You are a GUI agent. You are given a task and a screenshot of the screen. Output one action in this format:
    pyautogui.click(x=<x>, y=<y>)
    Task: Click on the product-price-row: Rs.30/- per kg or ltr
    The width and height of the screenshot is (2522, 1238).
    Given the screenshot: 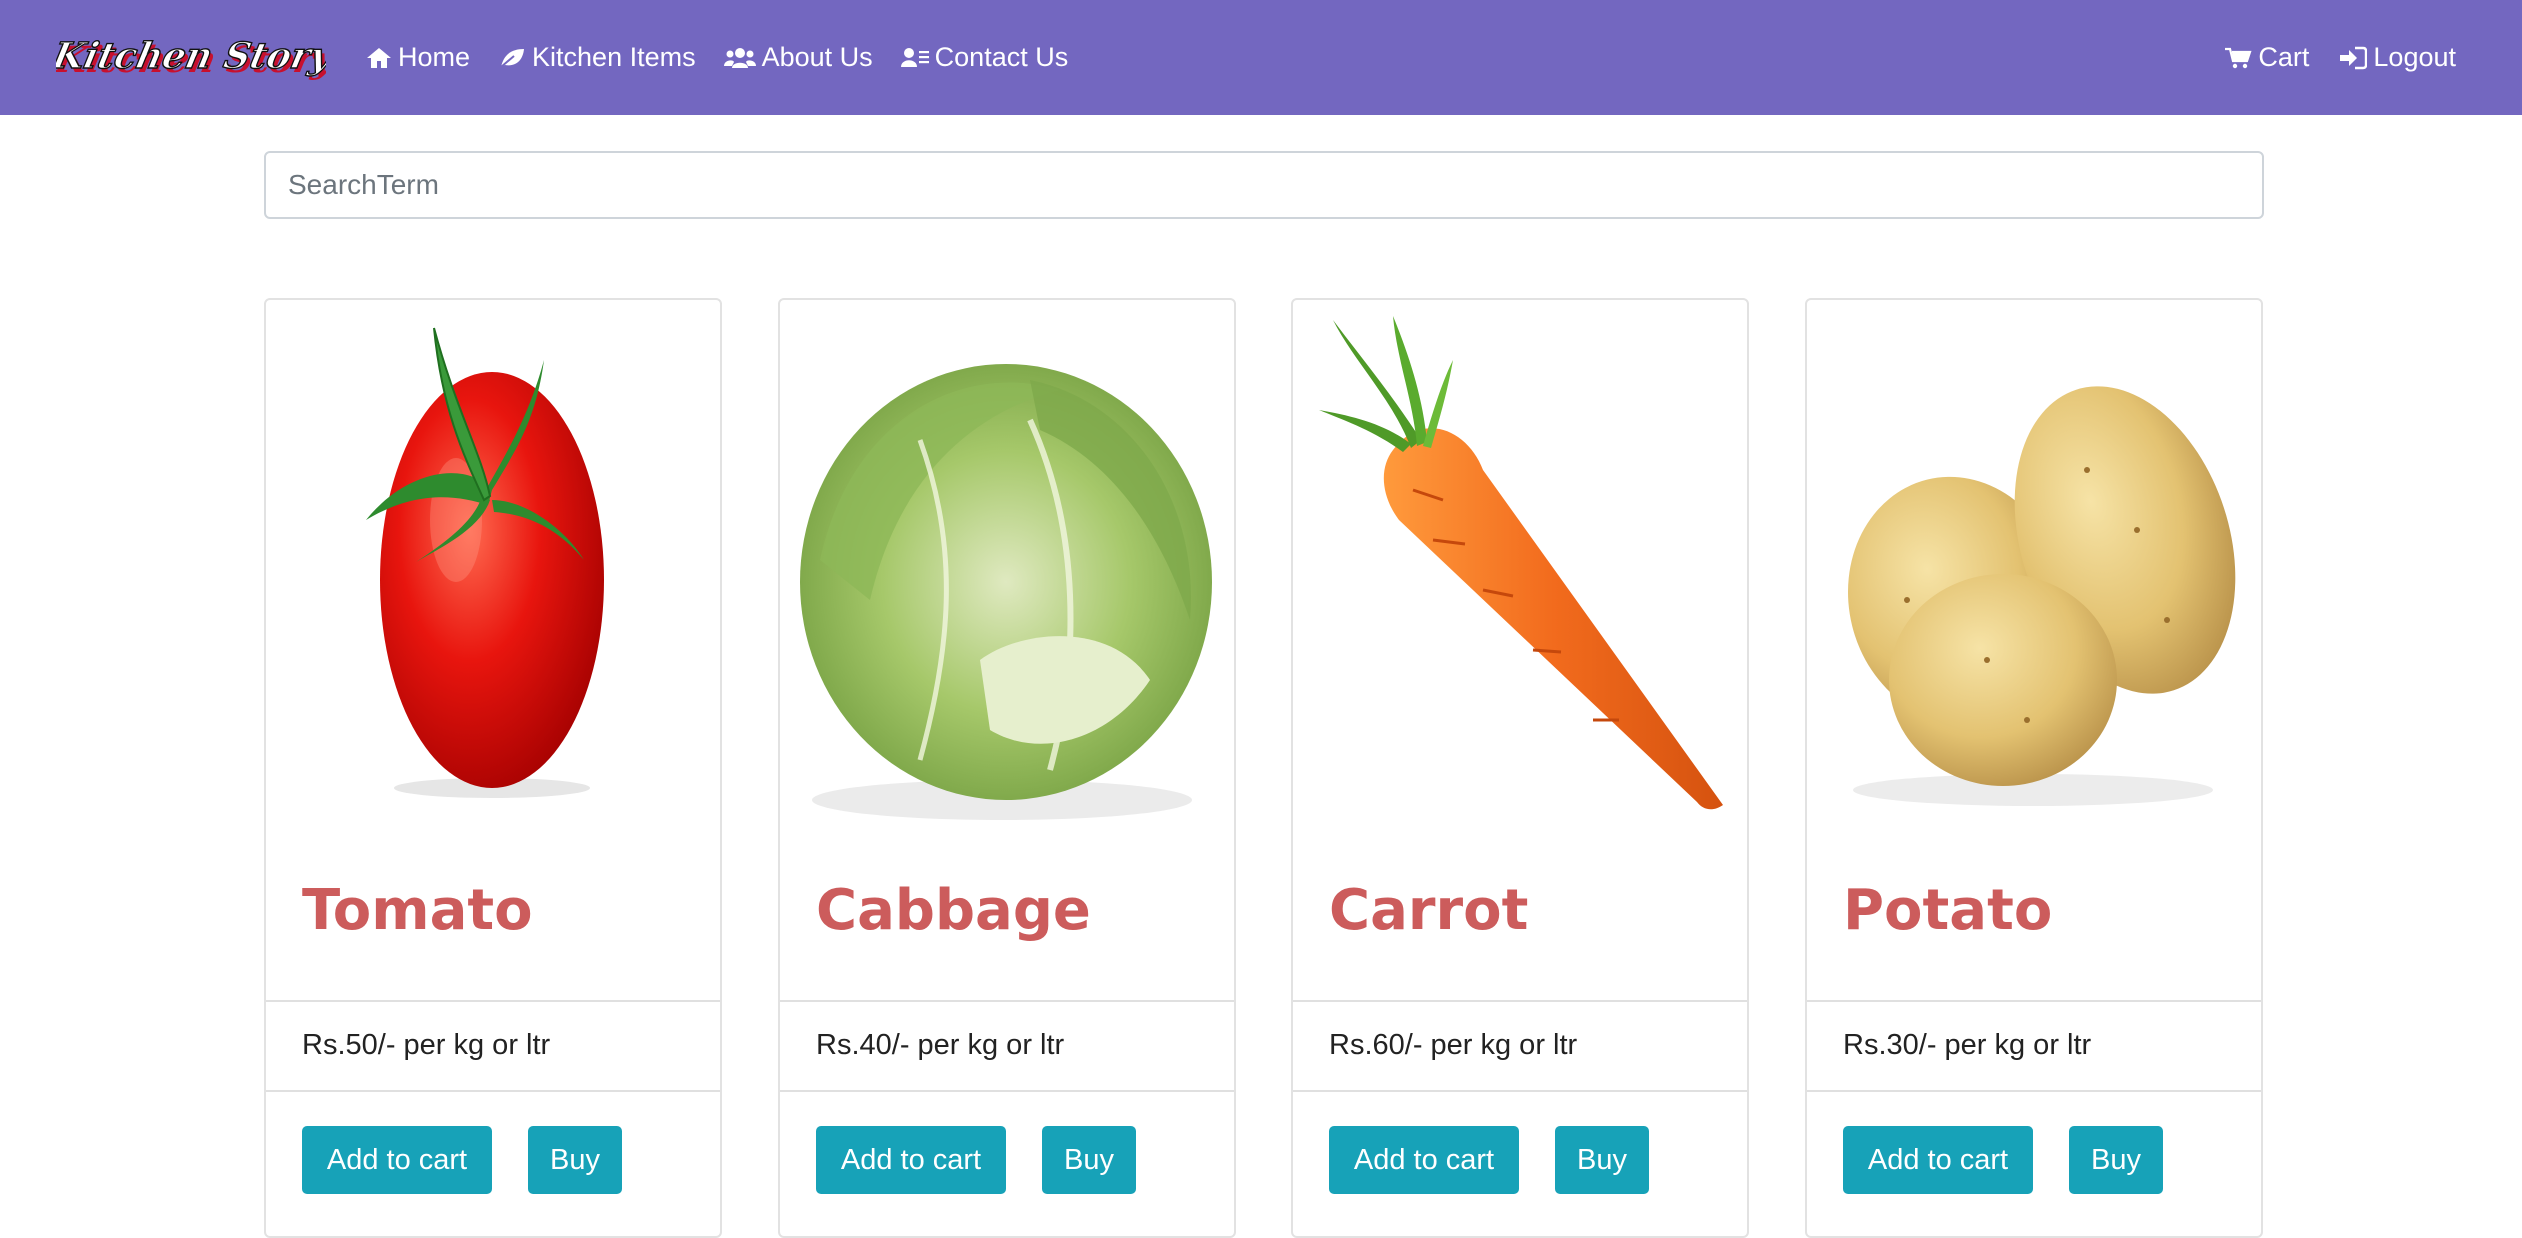 What is the action you would take?
    pyautogui.click(x=2034, y=1046)
    